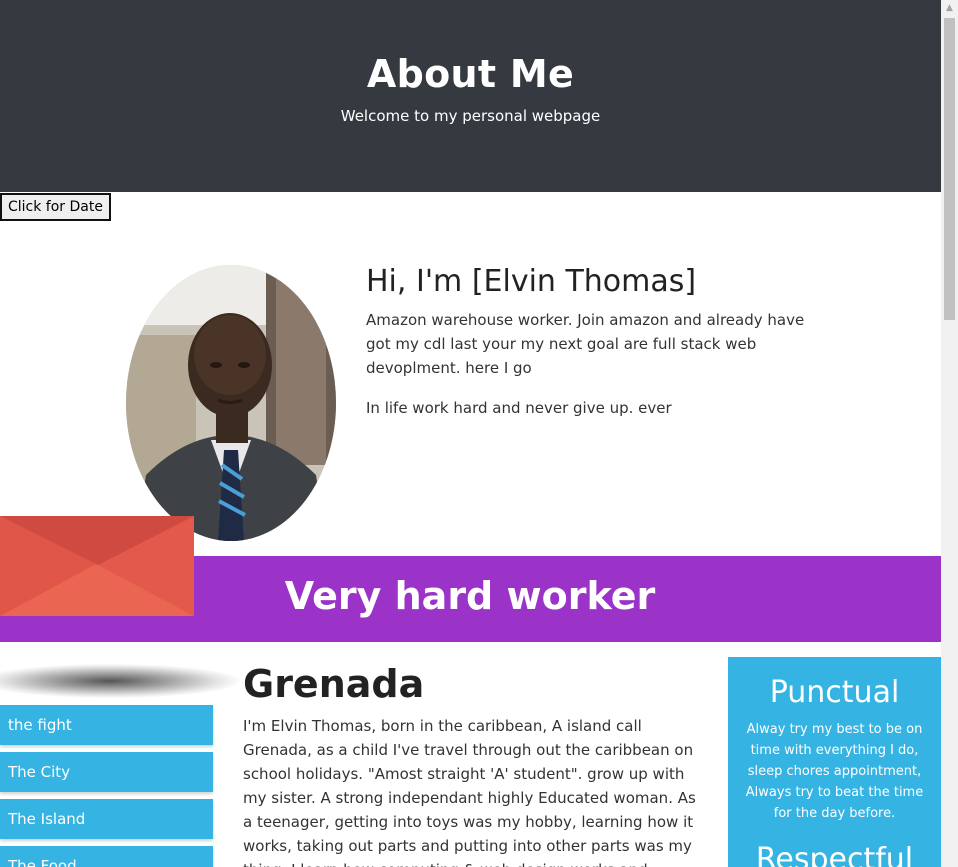 The width and height of the screenshot is (958, 867). Describe the element at coordinates (949, 433) in the screenshot. I see `vertical-scrollbar: ▲` at that location.